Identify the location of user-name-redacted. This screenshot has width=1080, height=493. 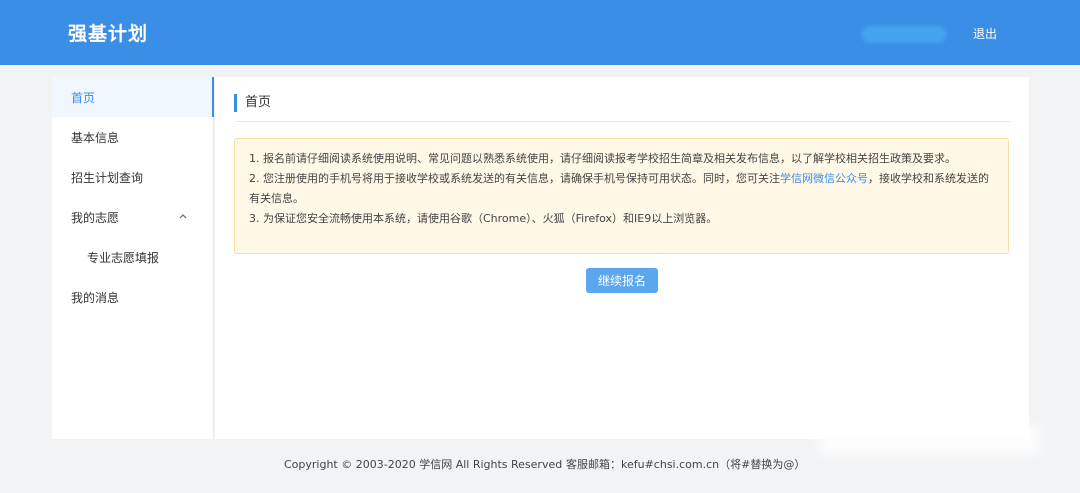
(904, 34).